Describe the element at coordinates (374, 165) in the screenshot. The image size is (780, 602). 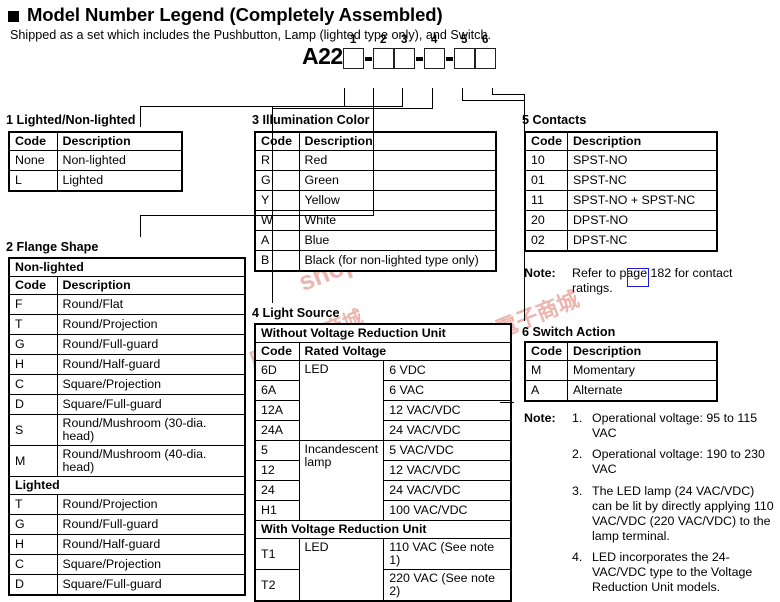
I see `connector-2-riser` at that location.